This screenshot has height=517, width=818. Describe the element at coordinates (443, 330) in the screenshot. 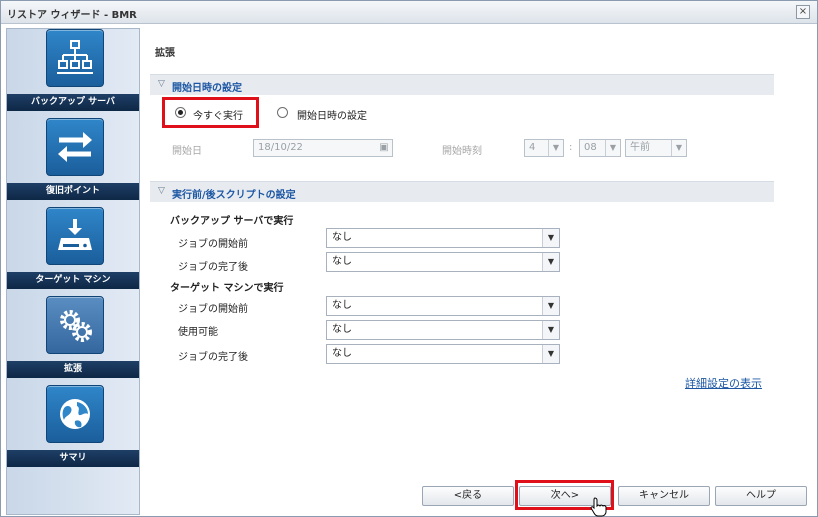

I see `tm-available-select: なし ▼` at that location.